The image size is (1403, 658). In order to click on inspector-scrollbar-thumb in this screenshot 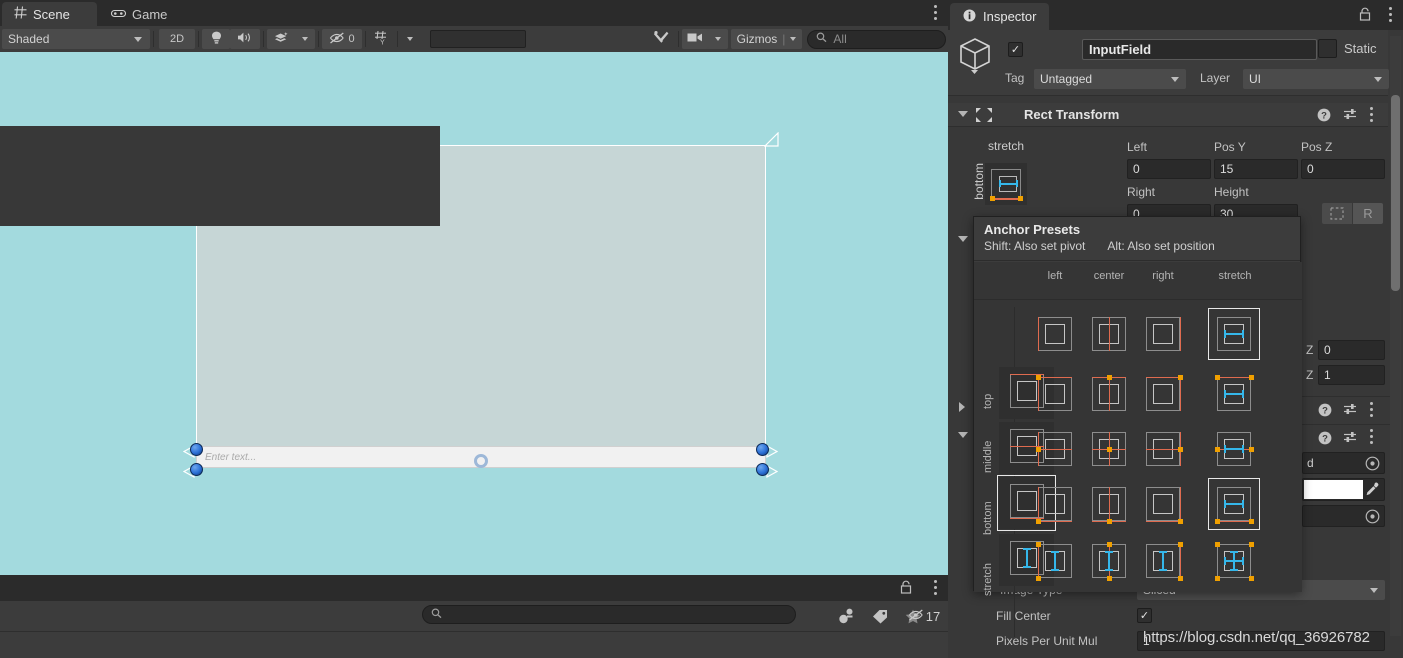, I will do `click(1395, 193)`.